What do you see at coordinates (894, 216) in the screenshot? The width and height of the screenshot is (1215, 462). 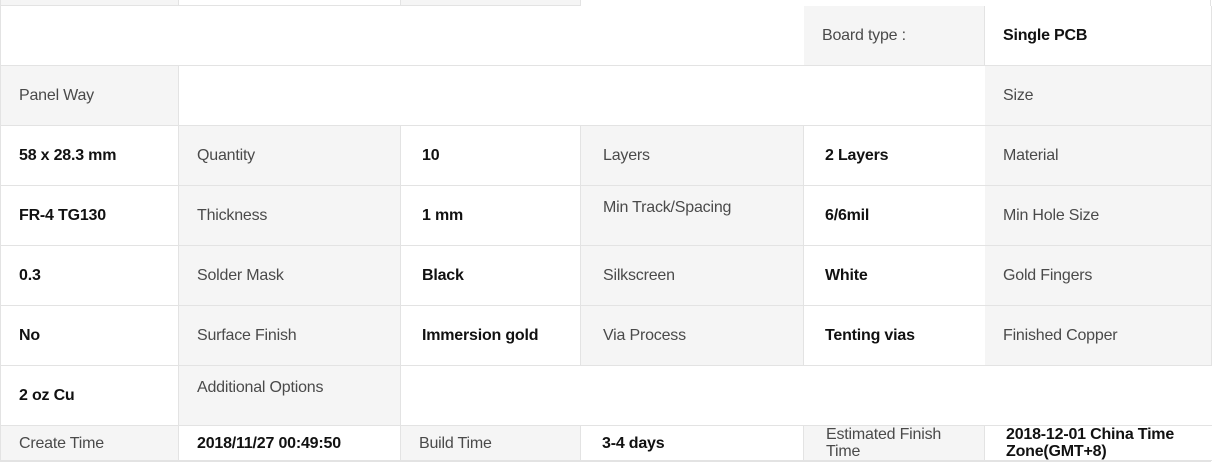 I see `min-track-spacing-value: 6/6mil` at bounding box center [894, 216].